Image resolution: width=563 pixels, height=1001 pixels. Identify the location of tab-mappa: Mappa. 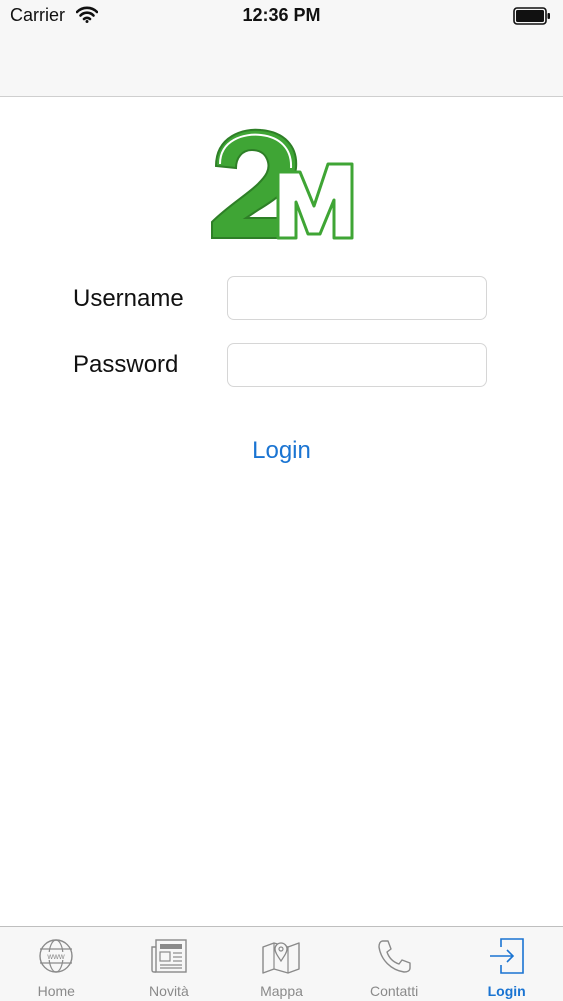
(281, 964).